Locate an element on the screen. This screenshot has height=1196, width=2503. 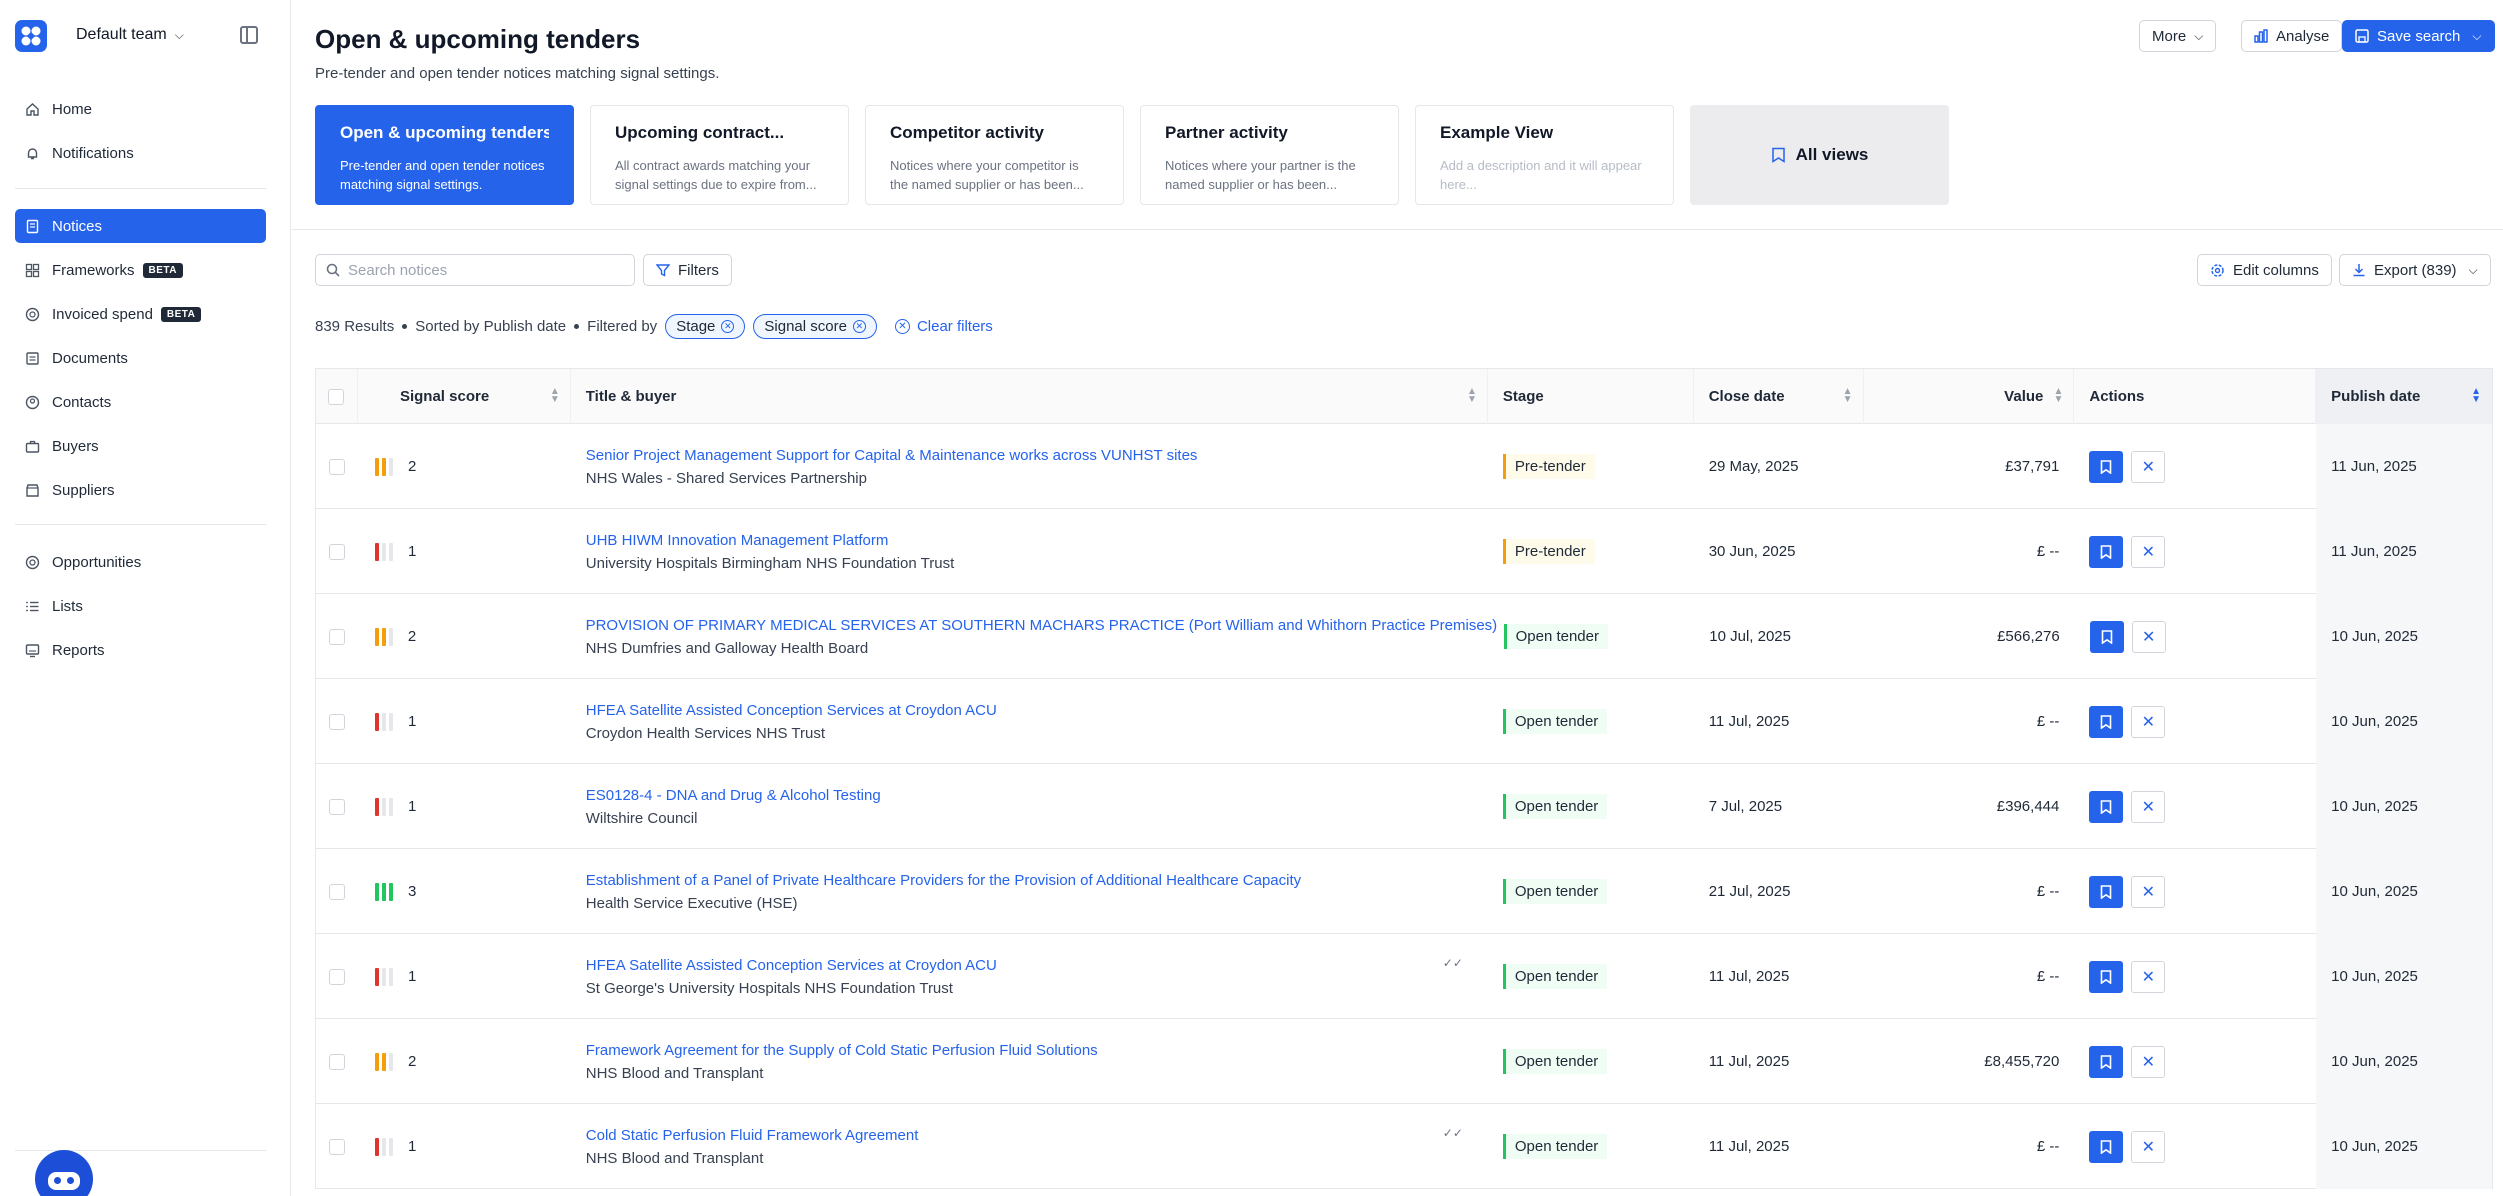
separator-dot is located at coordinates (405, 326).